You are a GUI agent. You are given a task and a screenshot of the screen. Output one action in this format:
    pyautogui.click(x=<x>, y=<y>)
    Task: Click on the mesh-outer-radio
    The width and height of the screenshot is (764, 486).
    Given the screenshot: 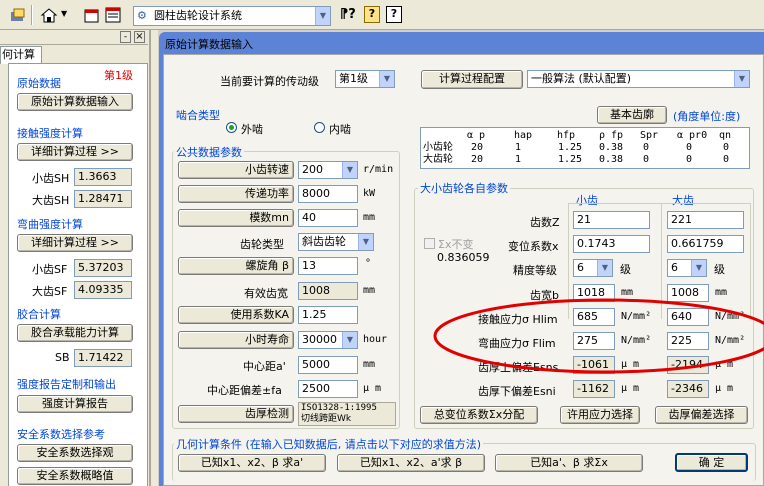 What is the action you would take?
    pyautogui.click(x=231, y=127)
    